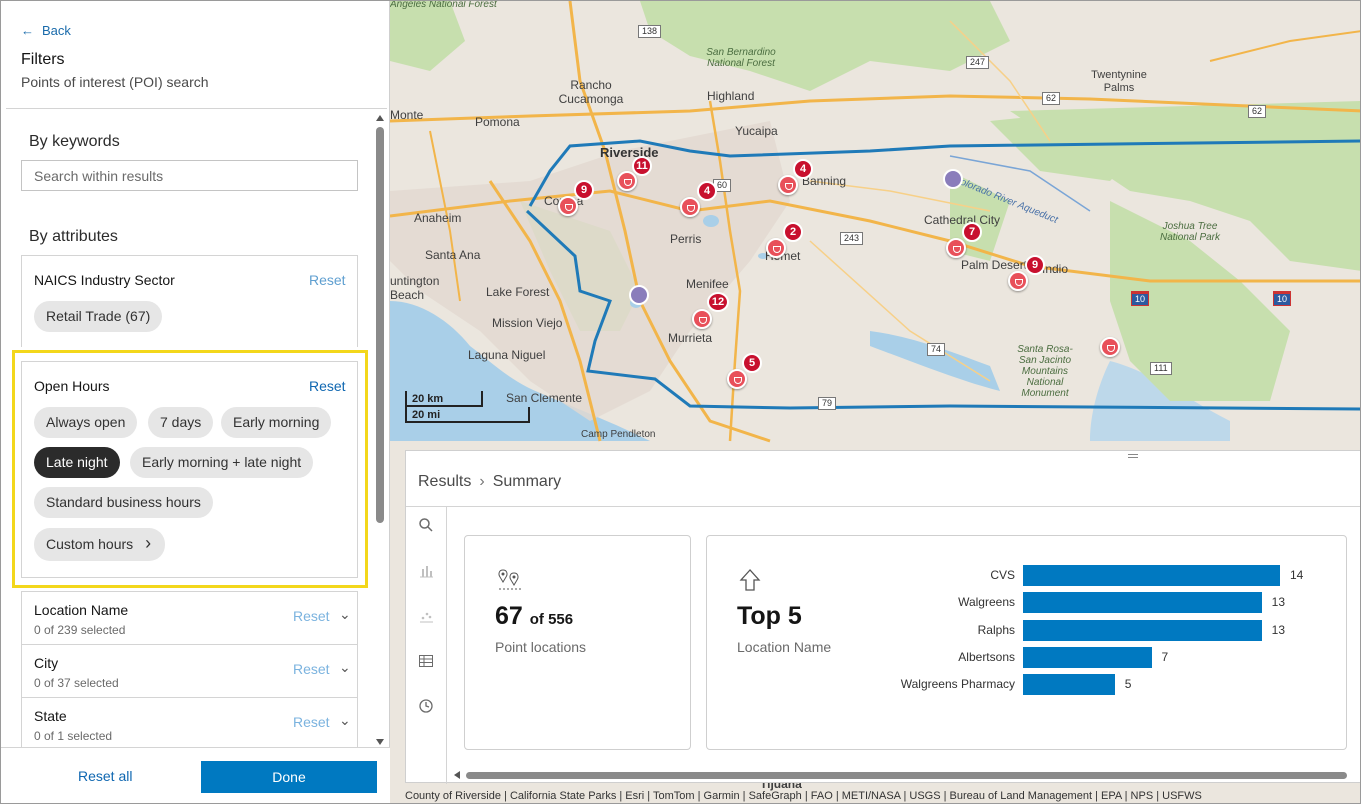  What do you see at coordinates (311, 616) in the screenshot?
I see `location-name-reset-button: Reset` at bounding box center [311, 616].